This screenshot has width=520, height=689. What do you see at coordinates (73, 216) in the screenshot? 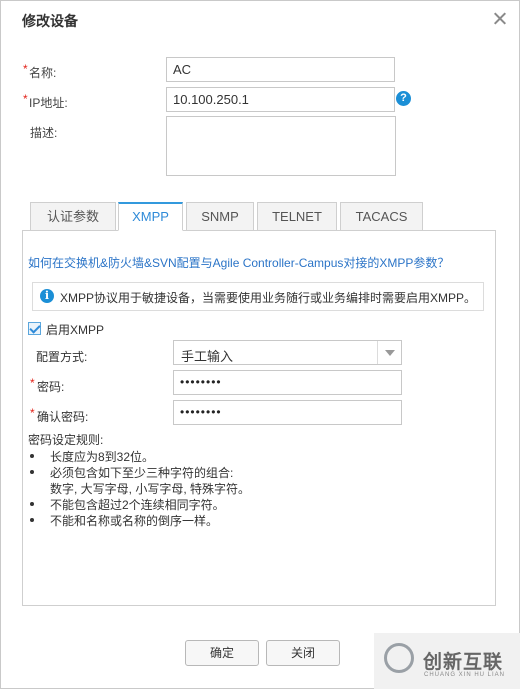
I see `tab-auth-params: 认证参数` at bounding box center [73, 216].